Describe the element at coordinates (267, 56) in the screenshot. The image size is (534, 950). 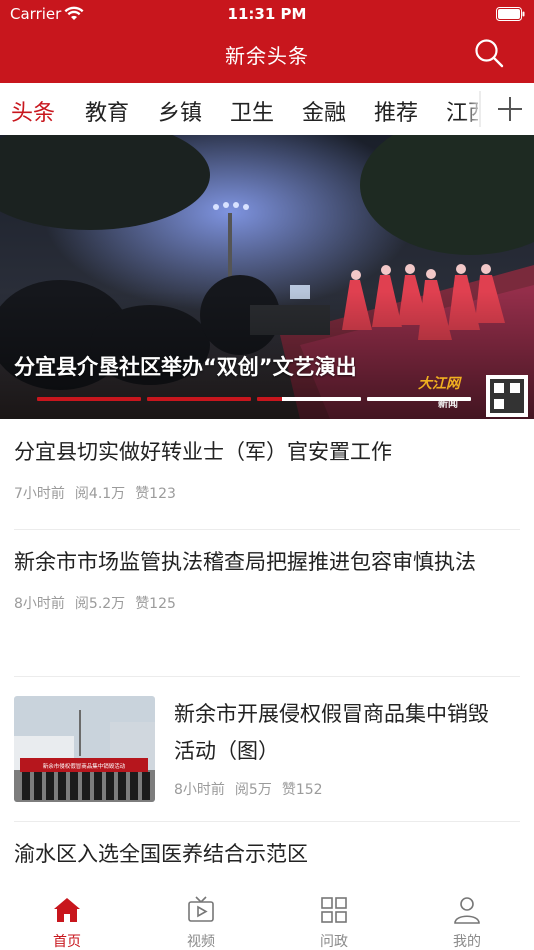
I see `page-title: 新余头条` at that location.